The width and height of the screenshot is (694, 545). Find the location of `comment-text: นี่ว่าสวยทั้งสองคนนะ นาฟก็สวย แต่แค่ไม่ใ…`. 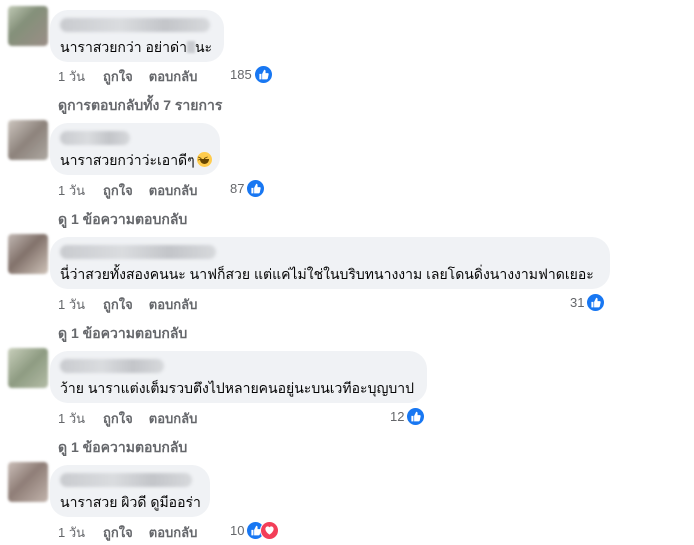

comment-text: นี่ว่าสวยทั้งสองคนนะ นาฟก็สวย แต่แค่ไม่ใ… is located at coordinates (327, 274).